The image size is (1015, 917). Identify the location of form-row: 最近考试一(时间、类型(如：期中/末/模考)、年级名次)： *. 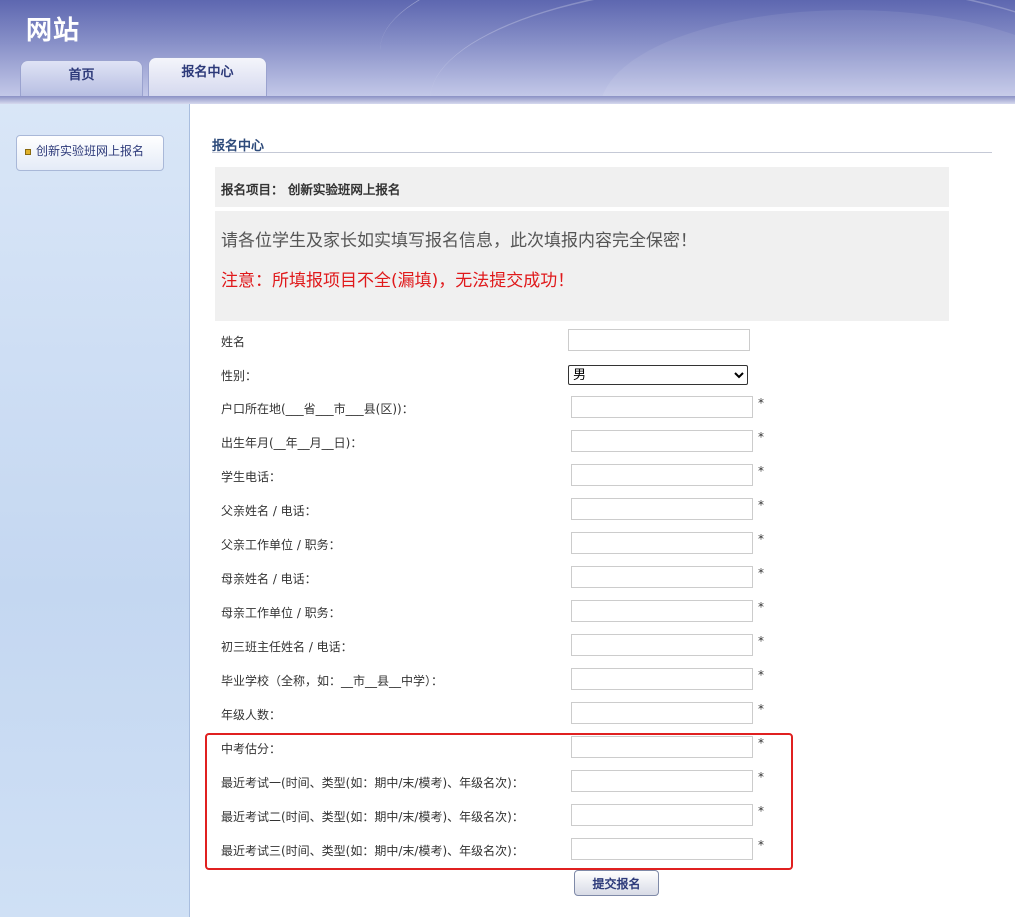
(501, 782).